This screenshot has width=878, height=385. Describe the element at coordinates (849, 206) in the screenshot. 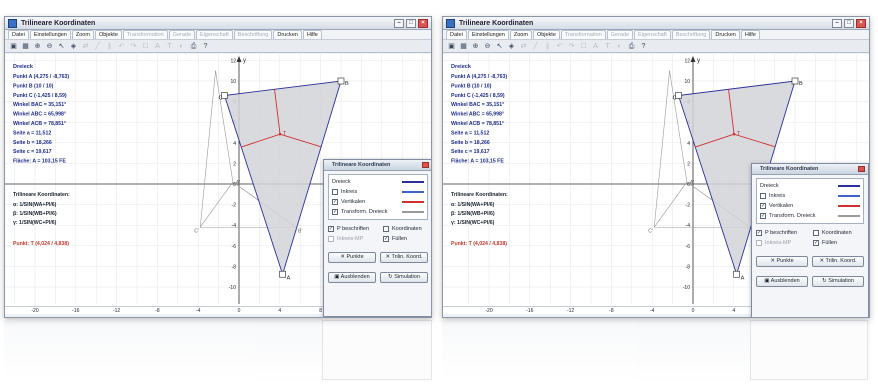

I see `legend-vertikalen-line` at that location.